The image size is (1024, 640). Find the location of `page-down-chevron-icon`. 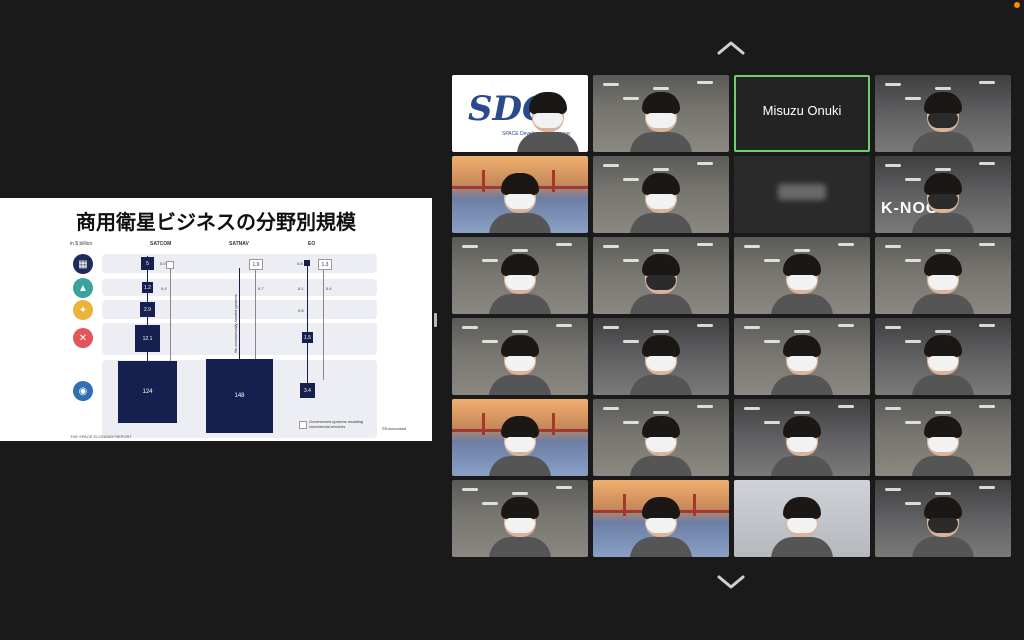

page-down-chevron-icon is located at coordinates (731, 582).